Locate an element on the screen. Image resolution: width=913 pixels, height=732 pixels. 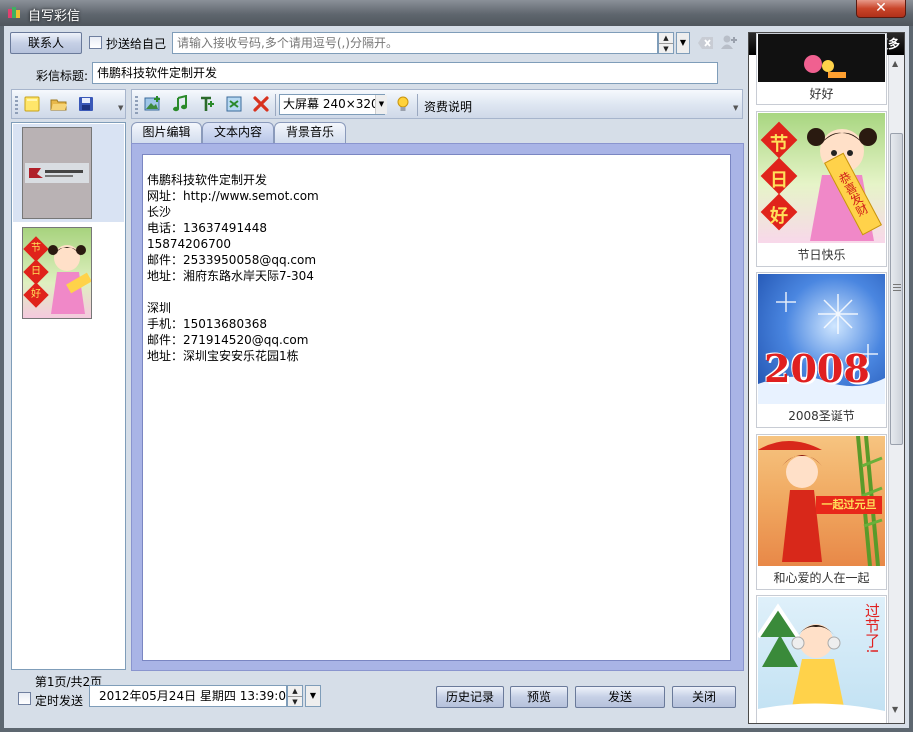
gallery-card: 2008 2008圣诞节 is located at coordinates (821, 350).